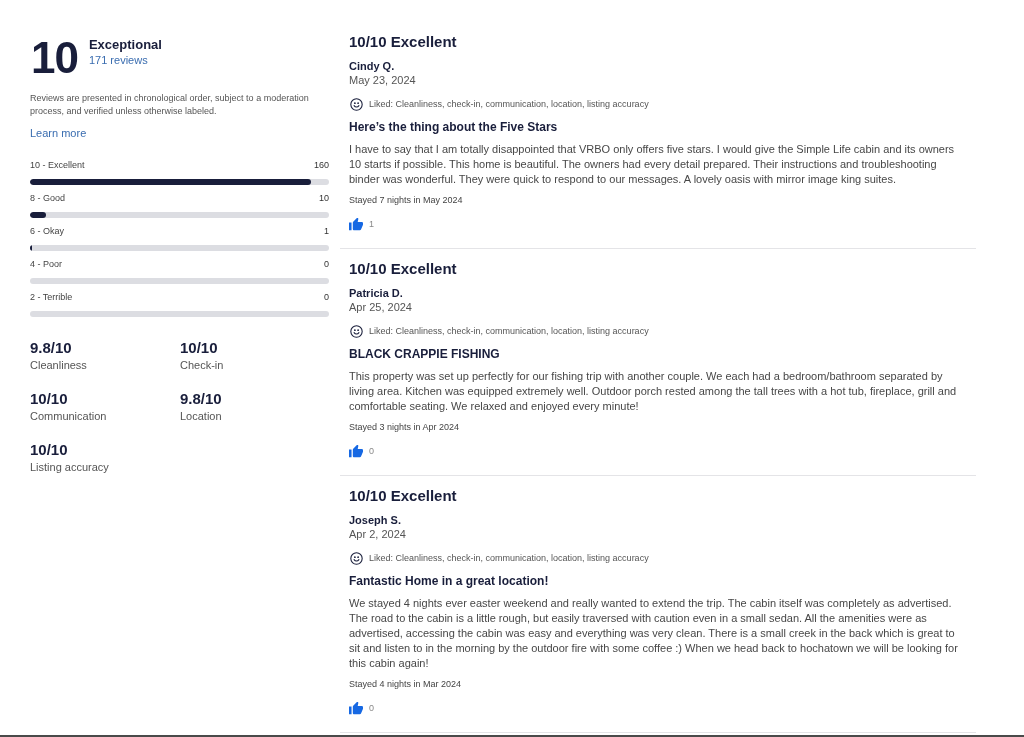 This screenshot has width=1024, height=737. Describe the element at coordinates (321, 165) in the screenshot. I see `rating-level-count: 160` at that location.